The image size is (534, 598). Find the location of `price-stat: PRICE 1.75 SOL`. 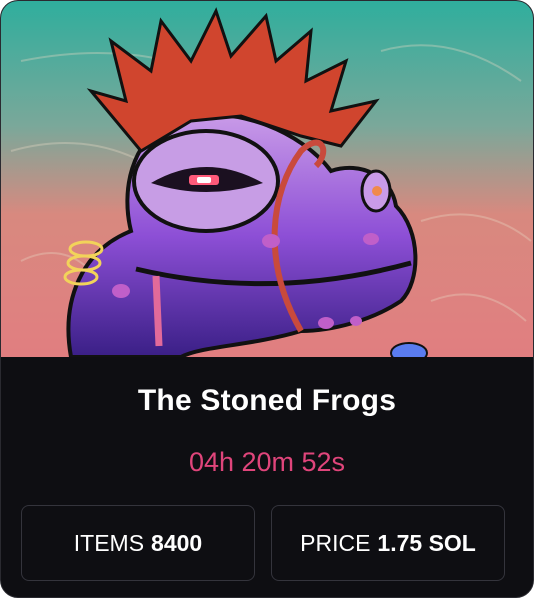

price-stat: PRICE 1.75 SOL is located at coordinates (388, 543).